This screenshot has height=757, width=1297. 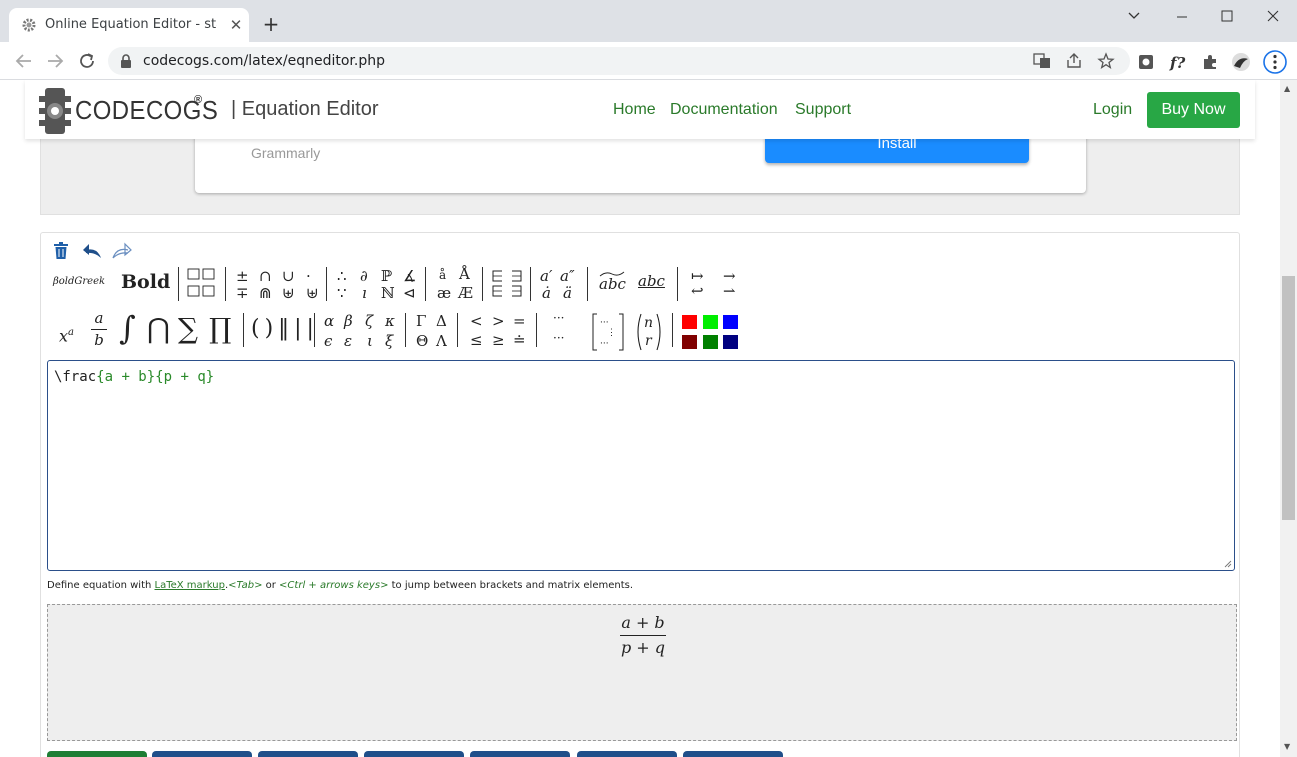 I want to click on trash-icon, so click(x=61, y=251).